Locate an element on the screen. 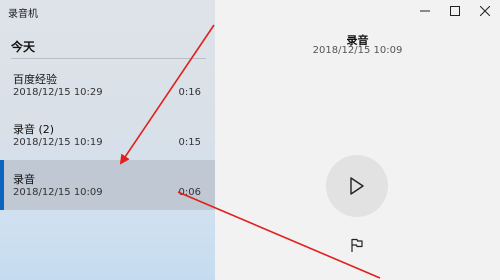 The image size is (500, 280). recording-duration: 0:16 is located at coordinates (189, 92).